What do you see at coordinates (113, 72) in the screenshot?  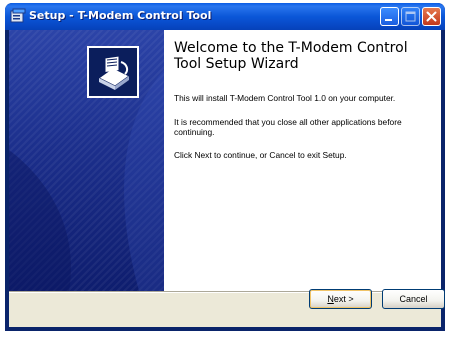 I see `installer-box-icon` at bounding box center [113, 72].